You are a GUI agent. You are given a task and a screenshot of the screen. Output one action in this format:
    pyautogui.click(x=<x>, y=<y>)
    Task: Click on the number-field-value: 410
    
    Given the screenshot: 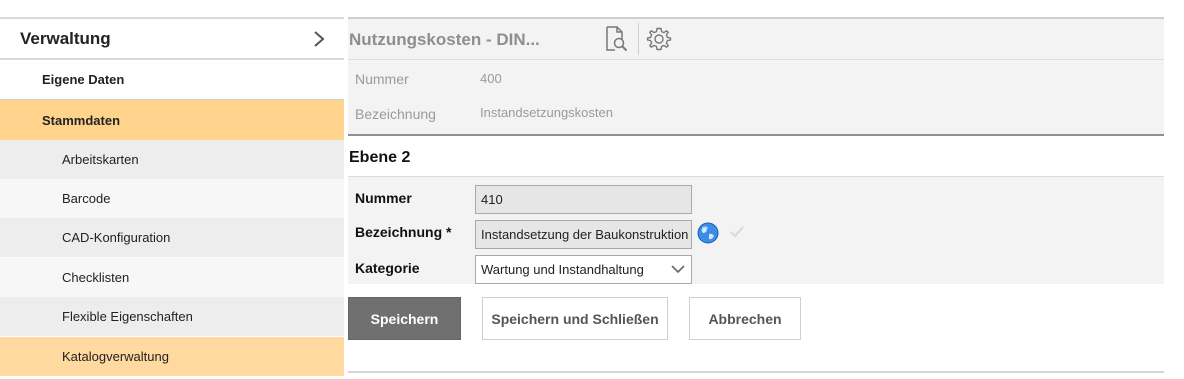 What is the action you would take?
    pyautogui.click(x=492, y=199)
    